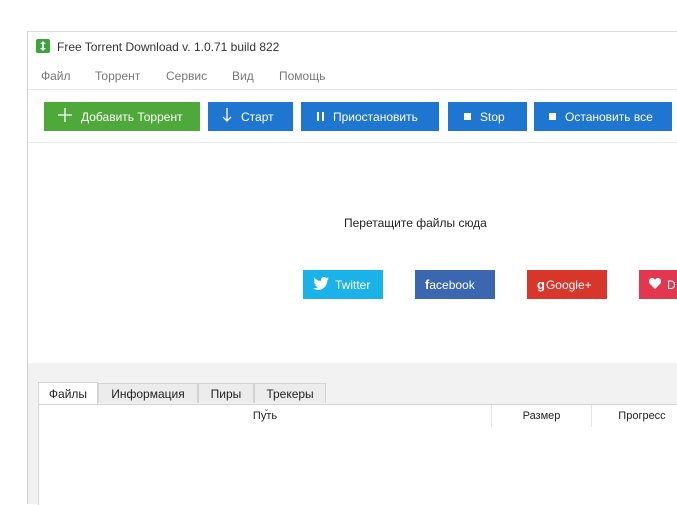 The height and width of the screenshot is (505, 677). What do you see at coordinates (352, 76) in the screenshot?
I see `menu-bar: Файл Торрент Сервис Вид Помощь` at bounding box center [352, 76].